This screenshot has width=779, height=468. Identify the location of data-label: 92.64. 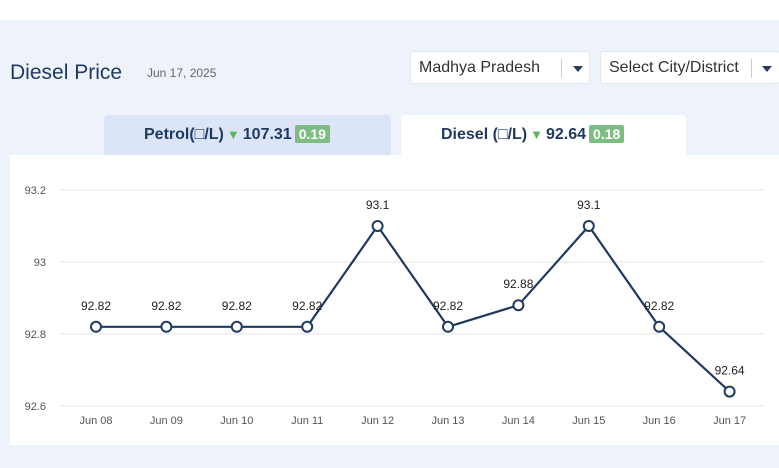
(730, 371).